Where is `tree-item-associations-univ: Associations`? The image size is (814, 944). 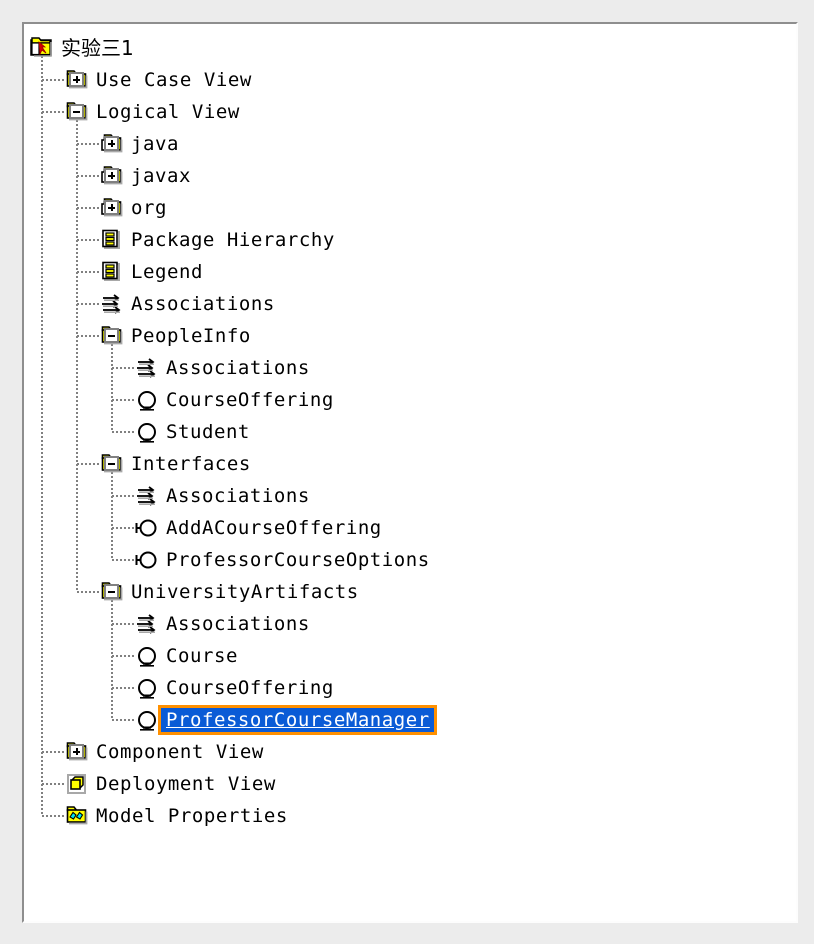
tree-item-associations-univ: Associations is located at coordinates (222, 624).